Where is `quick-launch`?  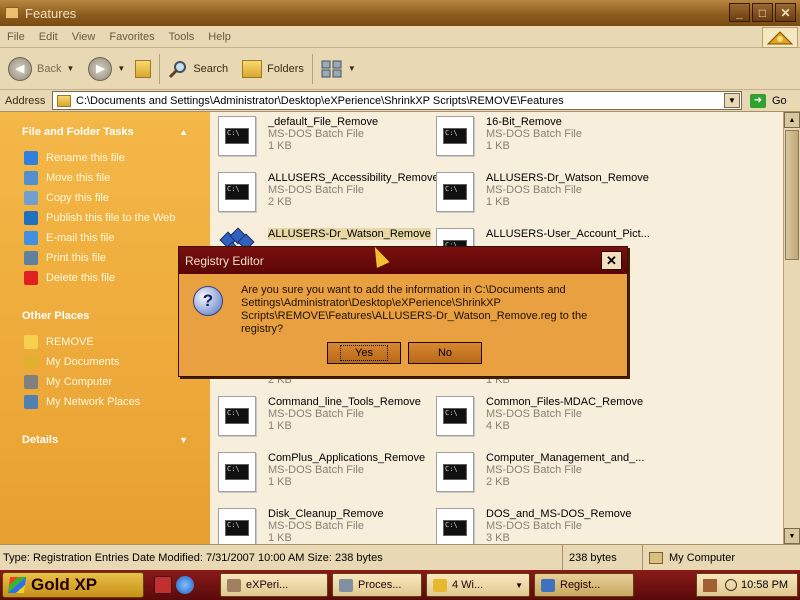
quick-launch is located at coordinates (174, 585).